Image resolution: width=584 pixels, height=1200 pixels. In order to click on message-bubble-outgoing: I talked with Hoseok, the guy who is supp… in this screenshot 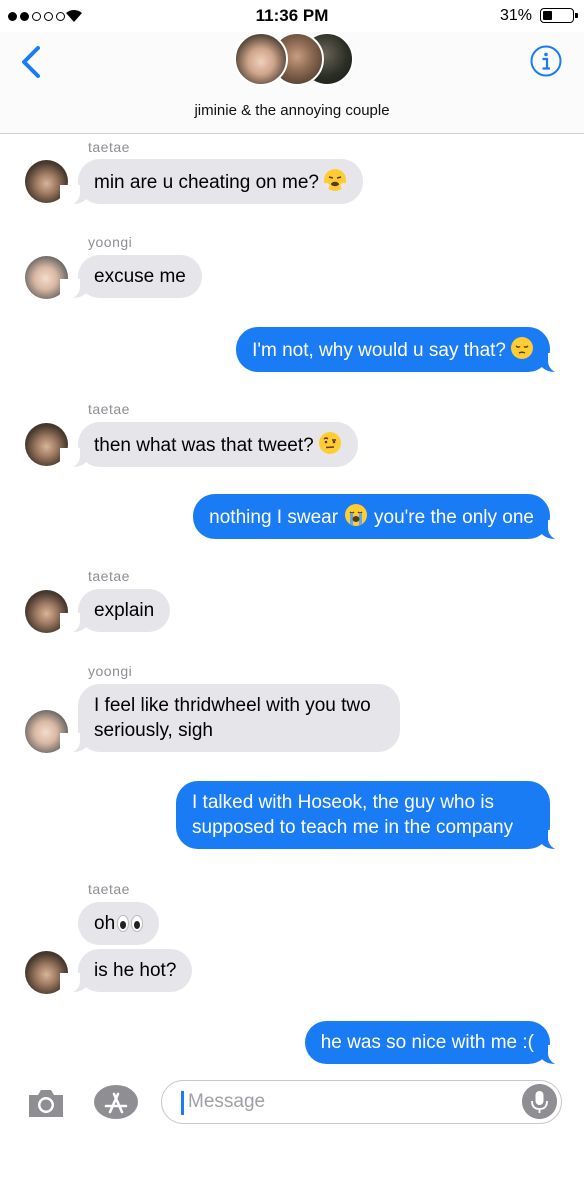, I will do `click(372, 815)`.